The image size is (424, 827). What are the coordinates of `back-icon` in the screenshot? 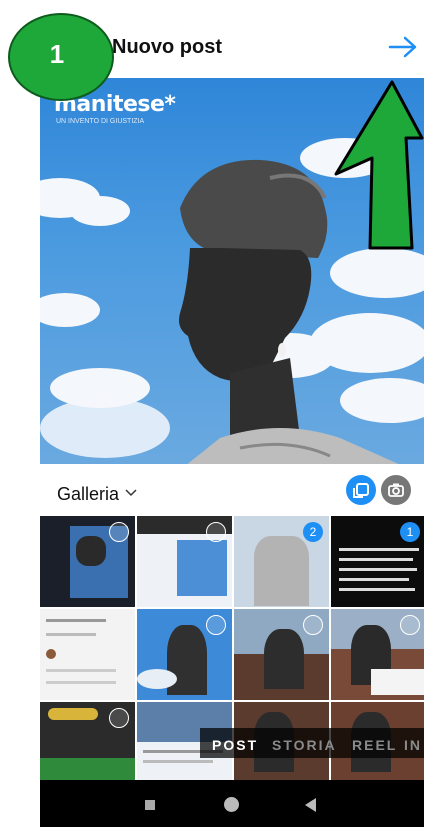 It's located at (311, 805).